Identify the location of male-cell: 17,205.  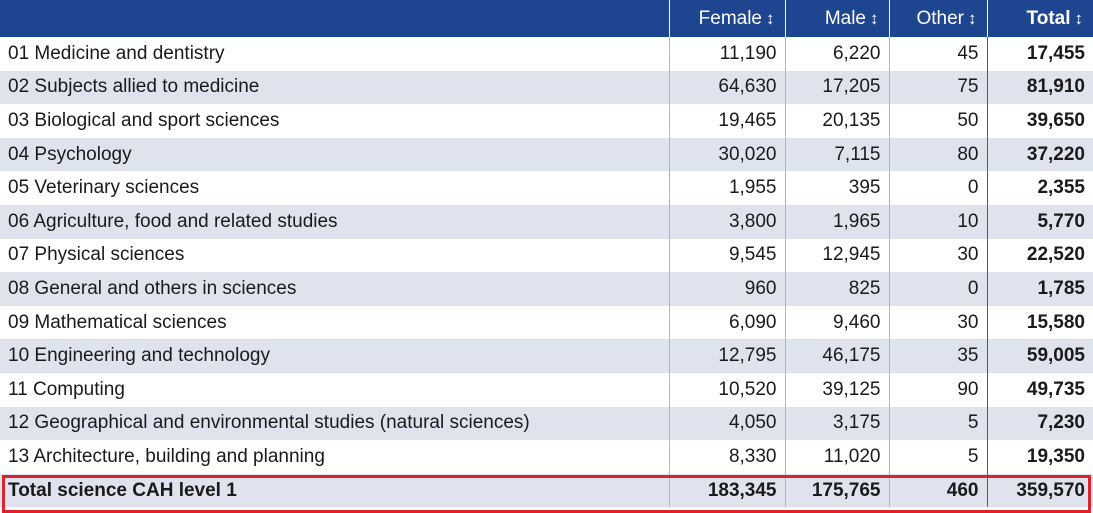
(836, 87).